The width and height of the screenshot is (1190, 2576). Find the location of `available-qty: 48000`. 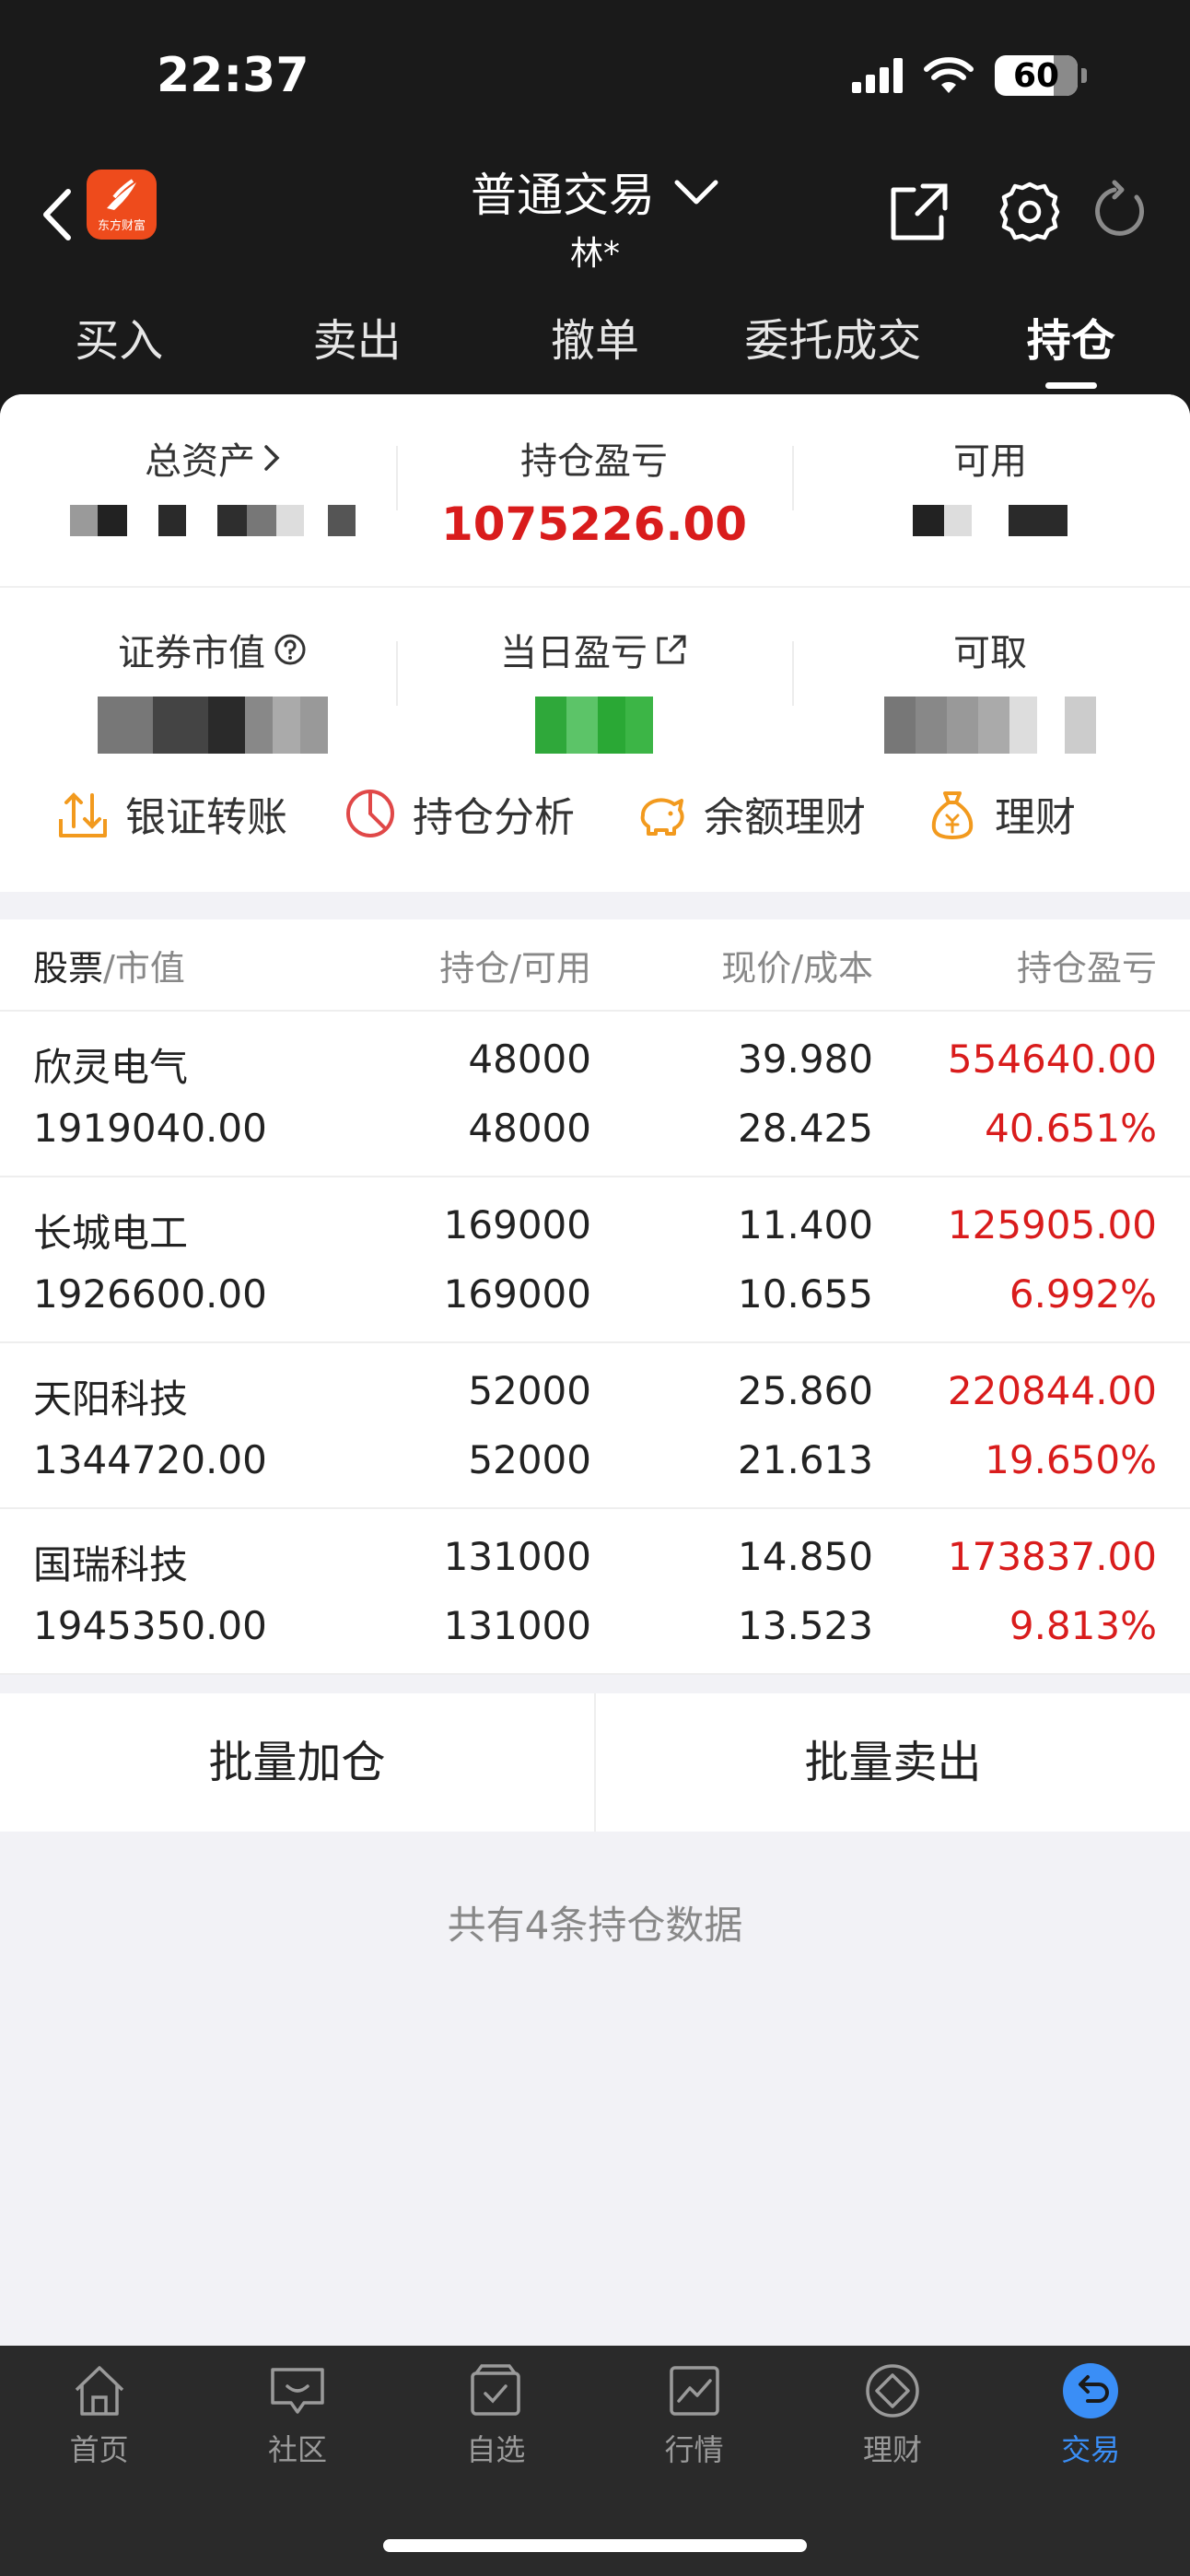

available-qty: 48000 is located at coordinates (529, 1128).